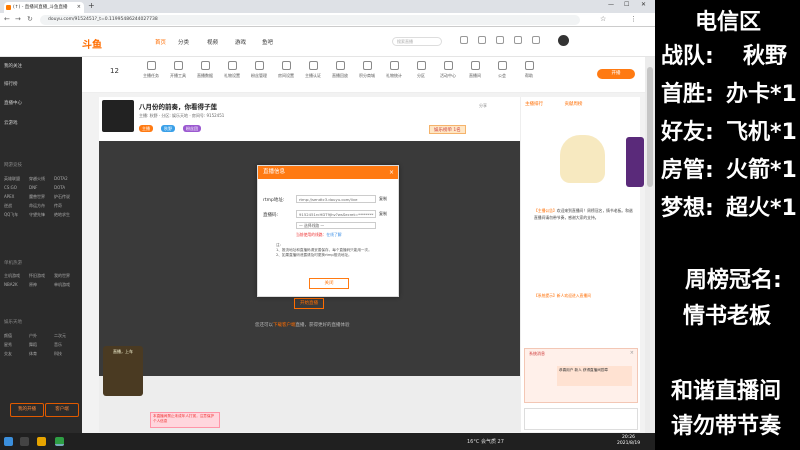  Describe the element at coordinates (16, 178) in the screenshot. I see `sidebar-cat: 英雄联盟` at that location.